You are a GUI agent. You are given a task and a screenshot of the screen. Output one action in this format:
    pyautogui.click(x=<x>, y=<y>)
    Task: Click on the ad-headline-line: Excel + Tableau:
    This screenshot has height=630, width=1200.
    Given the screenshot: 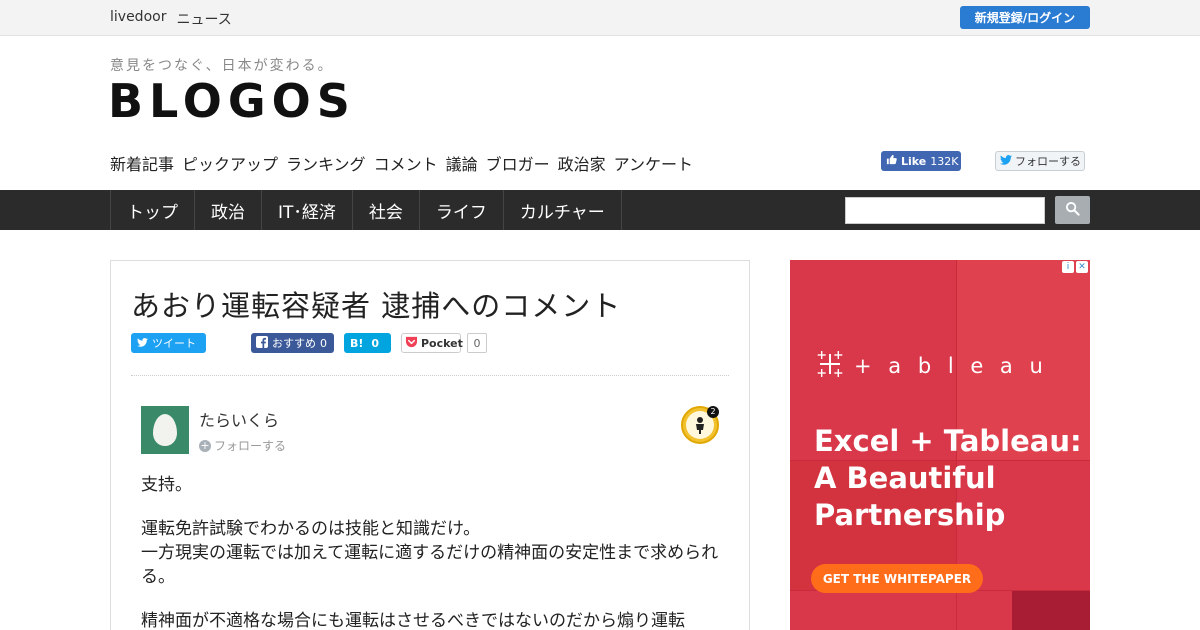 What is the action you would take?
    pyautogui.click(x=948, y=441)
    